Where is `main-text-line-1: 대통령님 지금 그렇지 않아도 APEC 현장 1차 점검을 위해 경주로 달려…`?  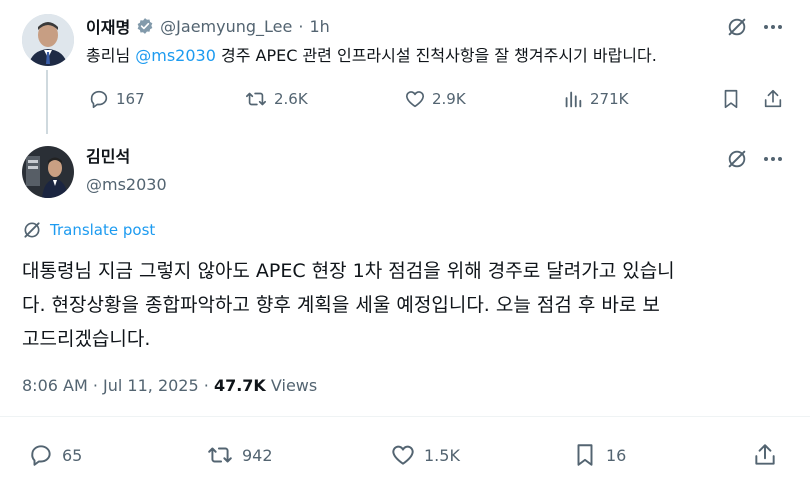
main-text-line-1: 대통령님 지금 그렇지 않아도 APEC 현장 1차 점검을 위해 경주로 달려… is located at coordinates (348, 271).